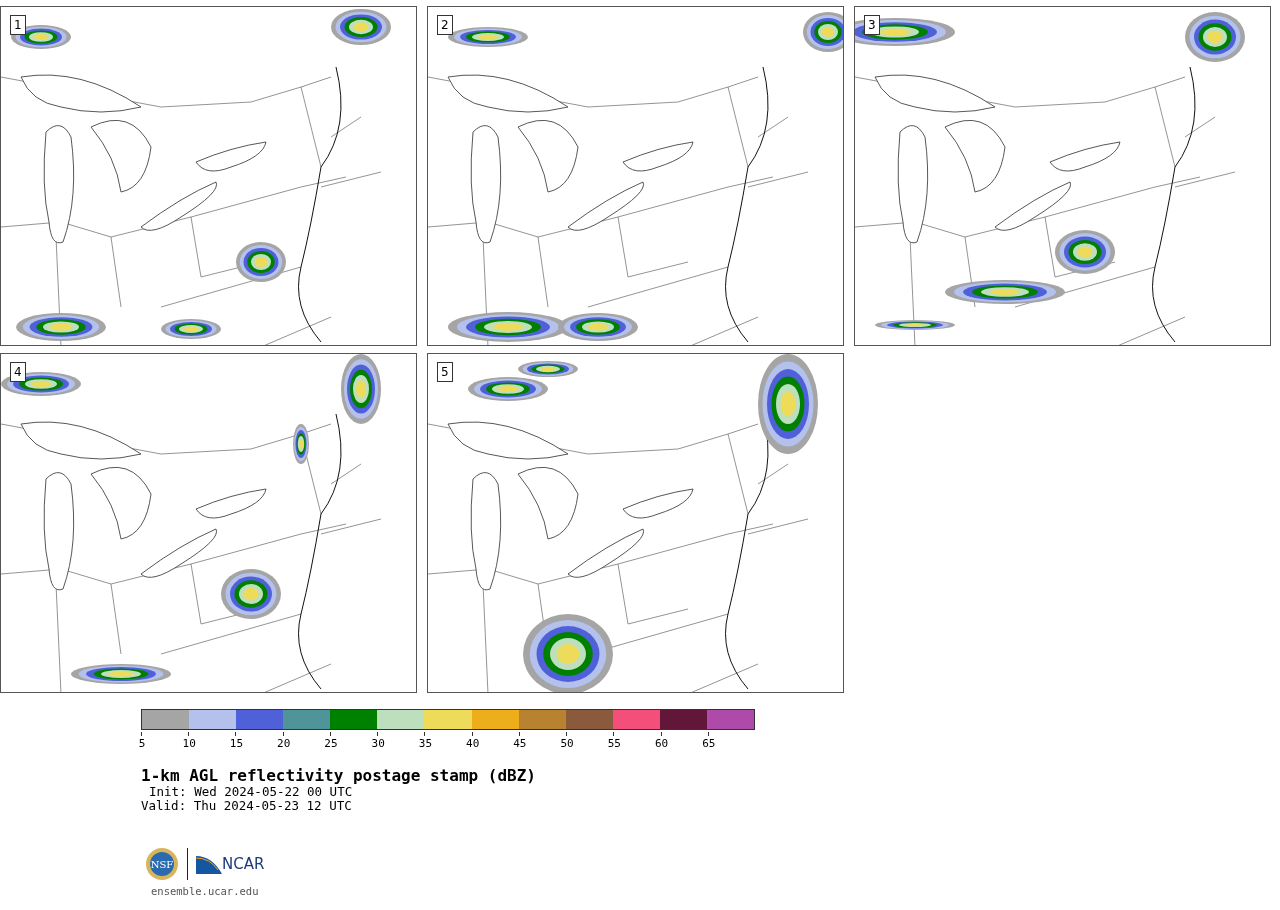 The width and height of the screenshot is (1280, 910). I want to click on tick-label: 45, so click(520, 743).